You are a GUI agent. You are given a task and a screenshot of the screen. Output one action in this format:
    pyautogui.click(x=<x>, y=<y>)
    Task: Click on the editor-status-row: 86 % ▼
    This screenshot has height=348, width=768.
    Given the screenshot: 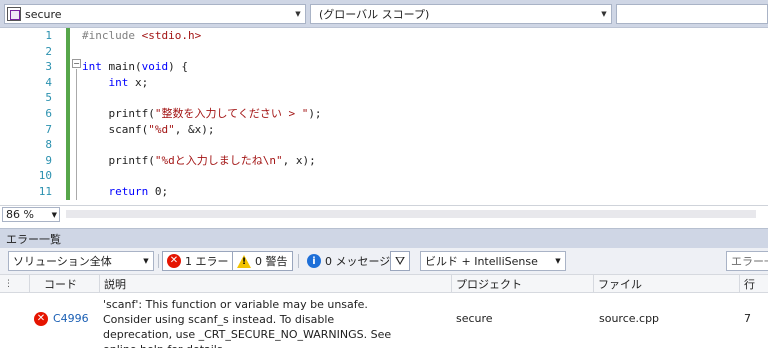 What is the action you would take?
    pyautogui.click(x=384, y=213)
    